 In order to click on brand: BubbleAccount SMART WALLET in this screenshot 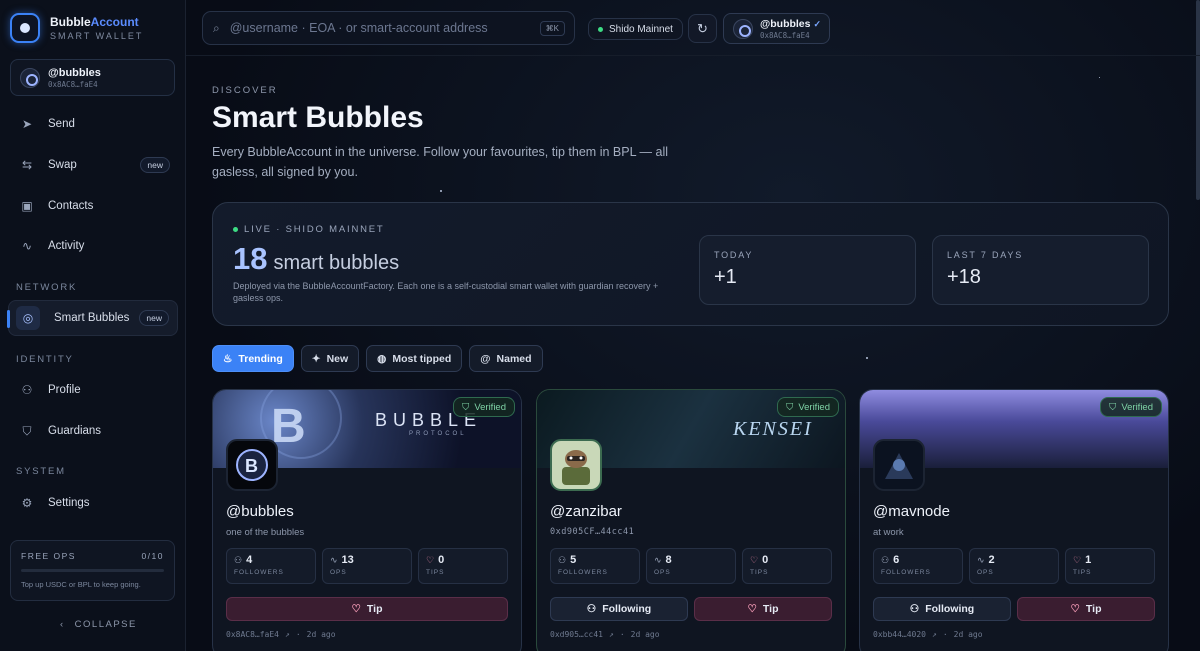, I will do `click(76, 28)`.